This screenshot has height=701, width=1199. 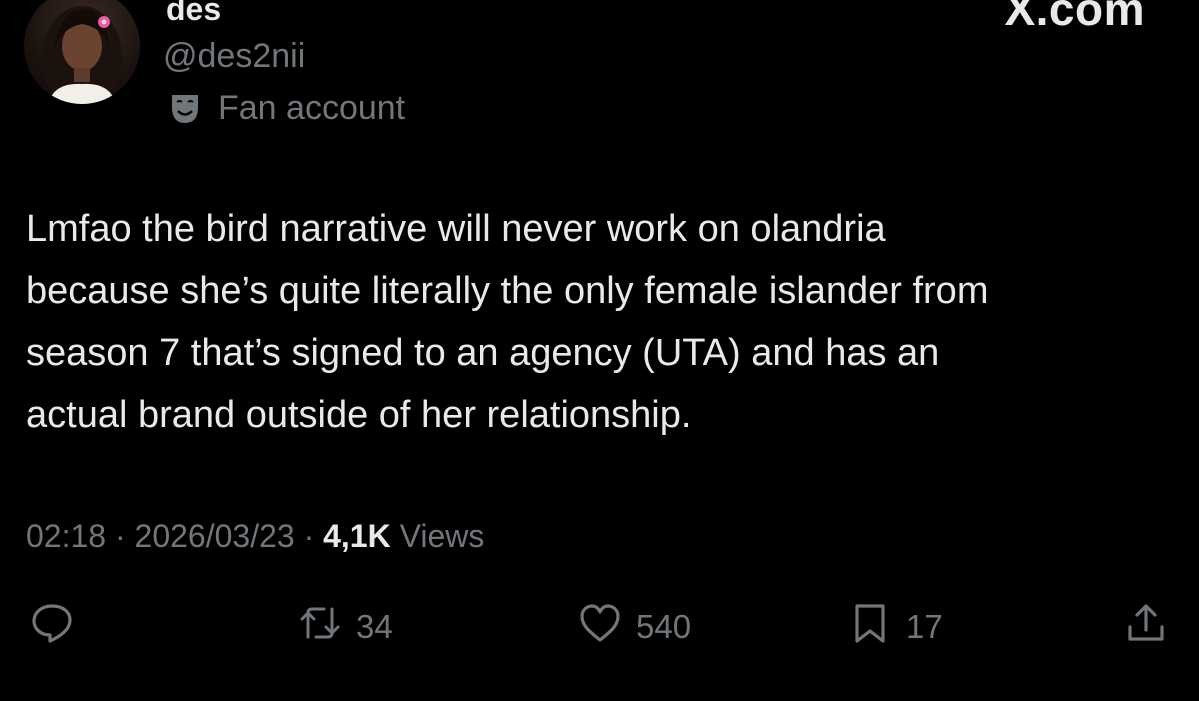 I want to click on avatar, so click(x=82, y=52).